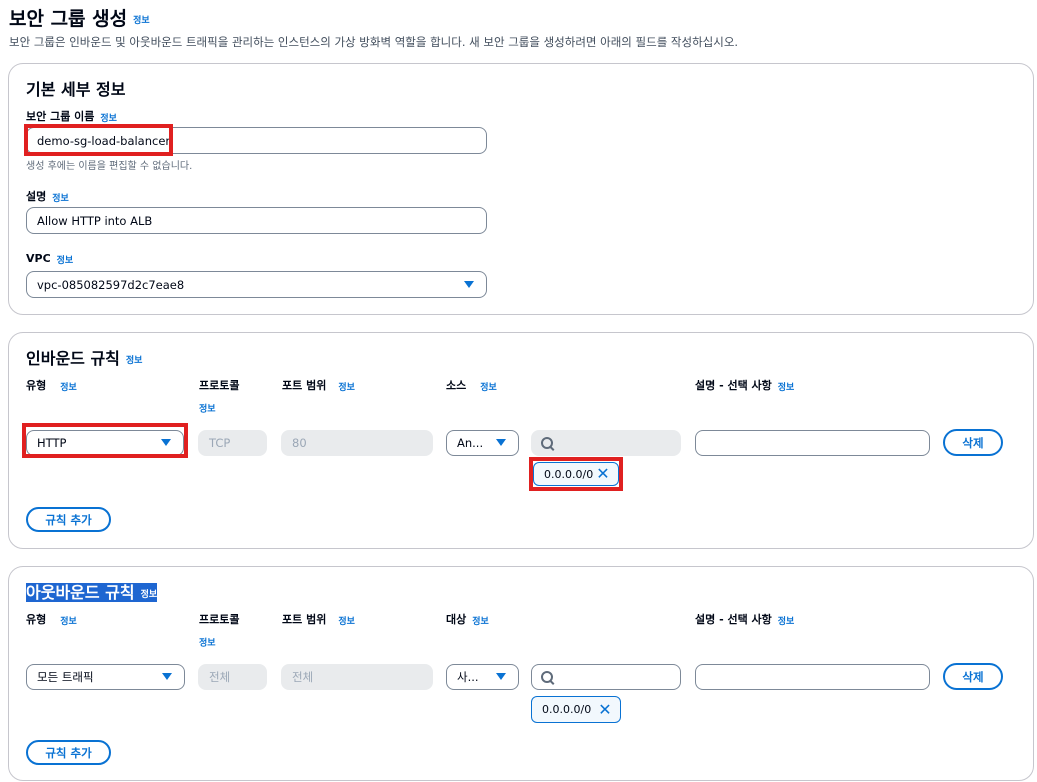 The height and width of the screenshot is (782, 1037). Describe the element at coordinates (220, 677) in the screenshot. I see `outbound-protocol-value: 전체` at that location.